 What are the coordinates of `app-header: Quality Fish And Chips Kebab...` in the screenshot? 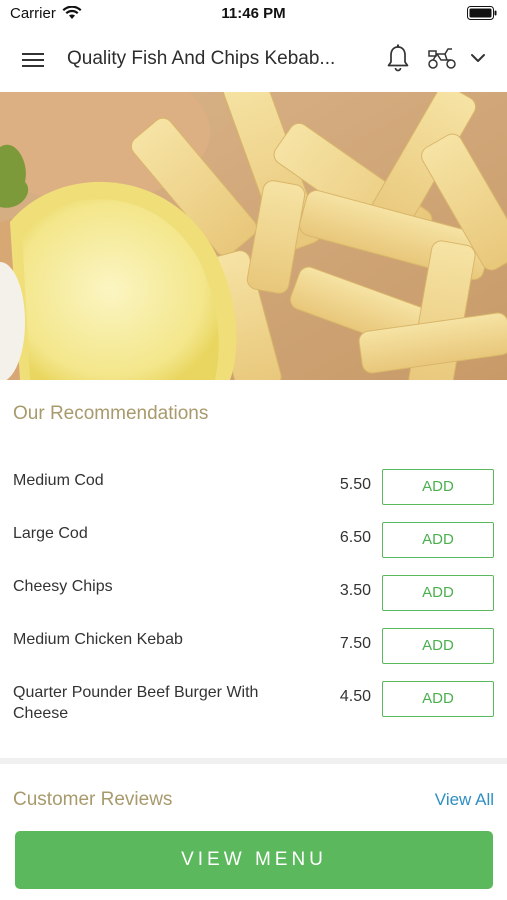 It's located at (253, 60).